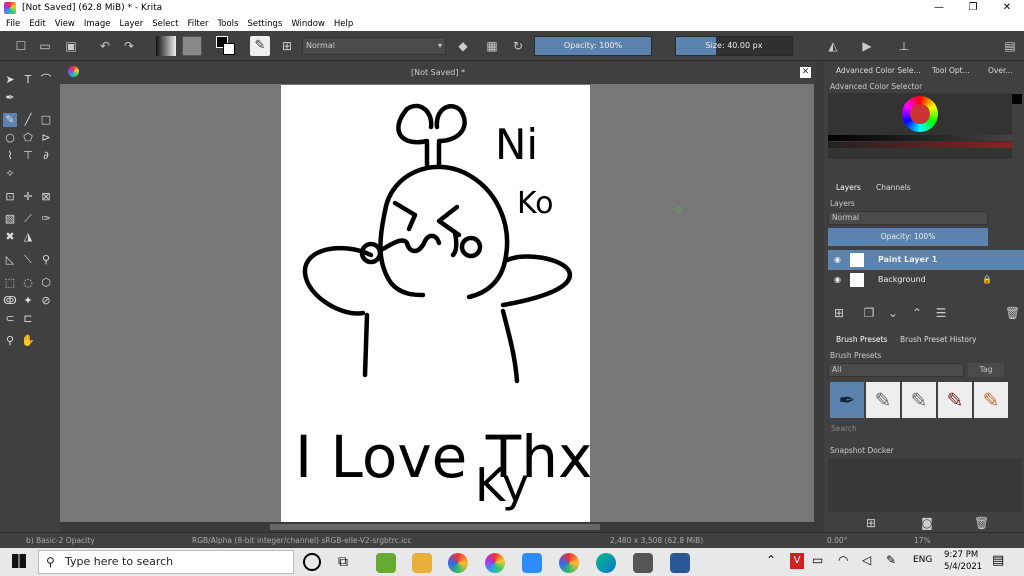  I want to click on menu-image: Image, so click(97, 24).